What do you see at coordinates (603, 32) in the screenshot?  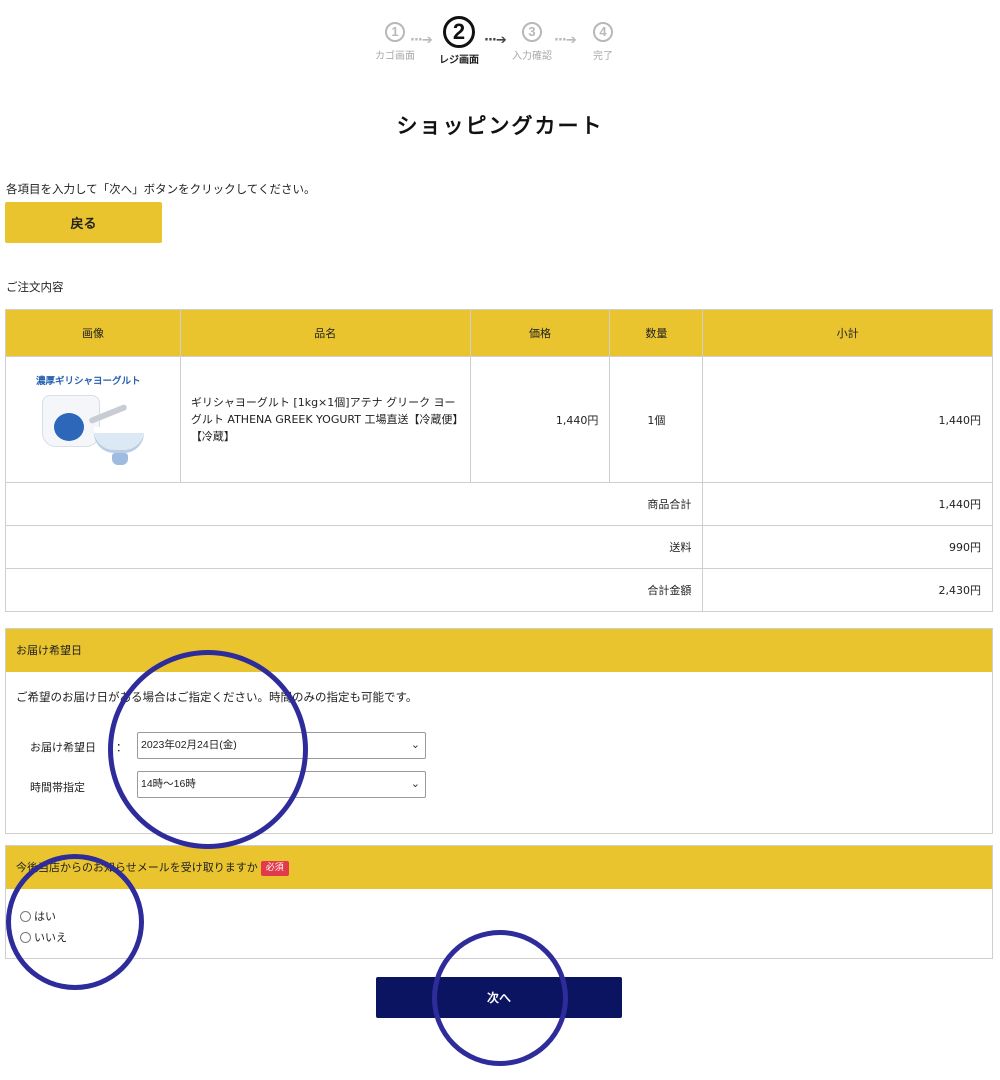 I see `step-number-4: 4` at bounding box center [603, 32].